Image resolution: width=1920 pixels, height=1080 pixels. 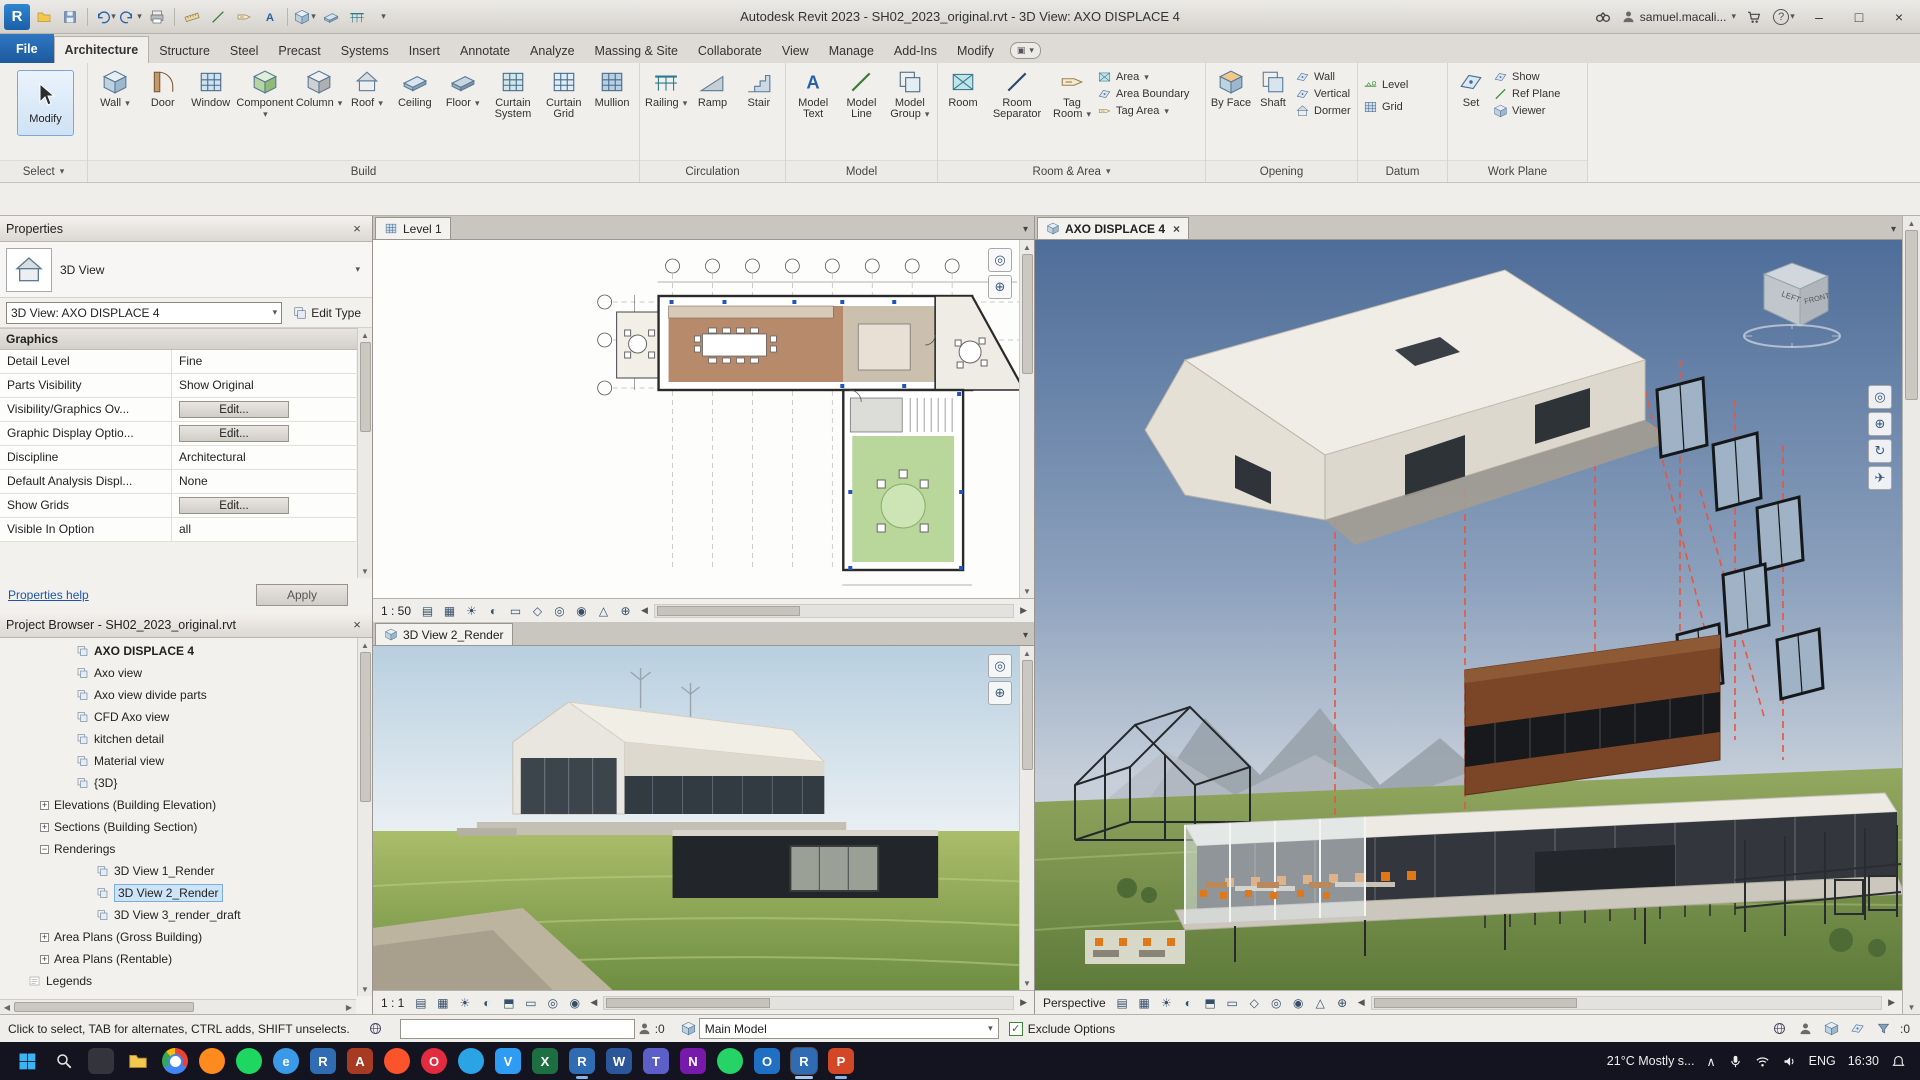 I want to click on active-workset-field, so click(x=517, y=1028).